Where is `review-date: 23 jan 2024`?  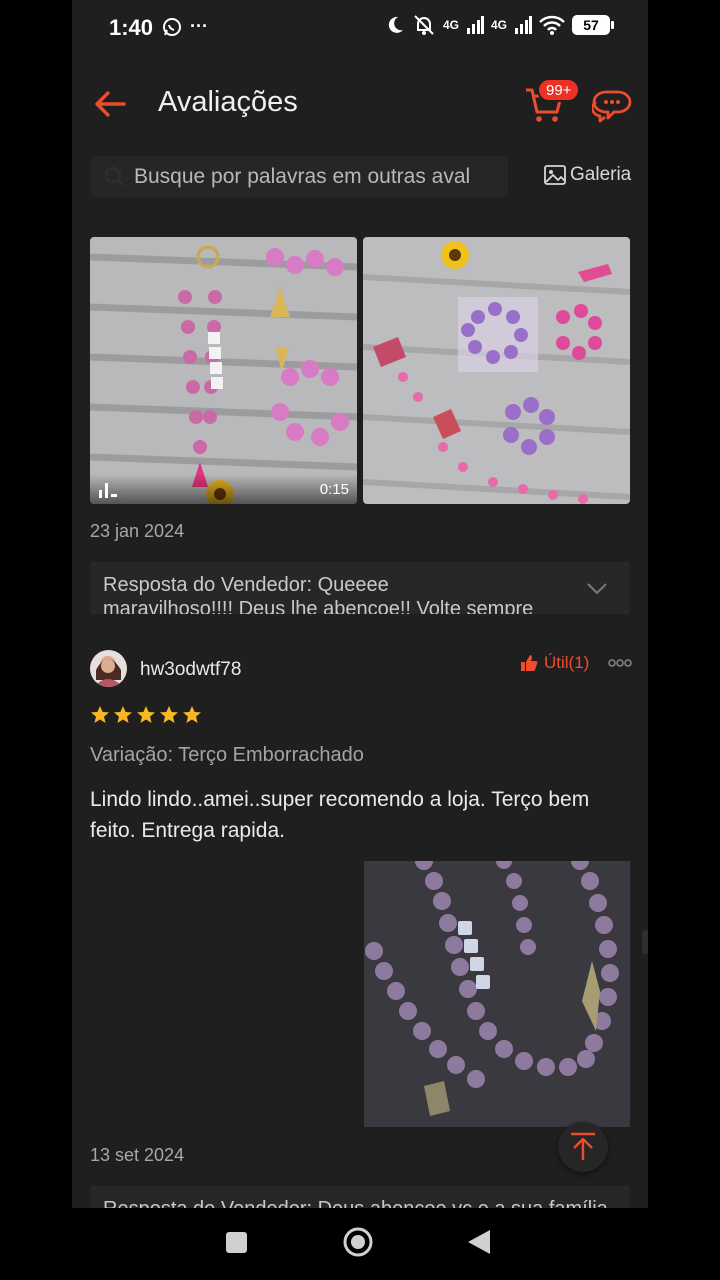 review-date: 23 jan 2024 is located at coordinates (137, 531).